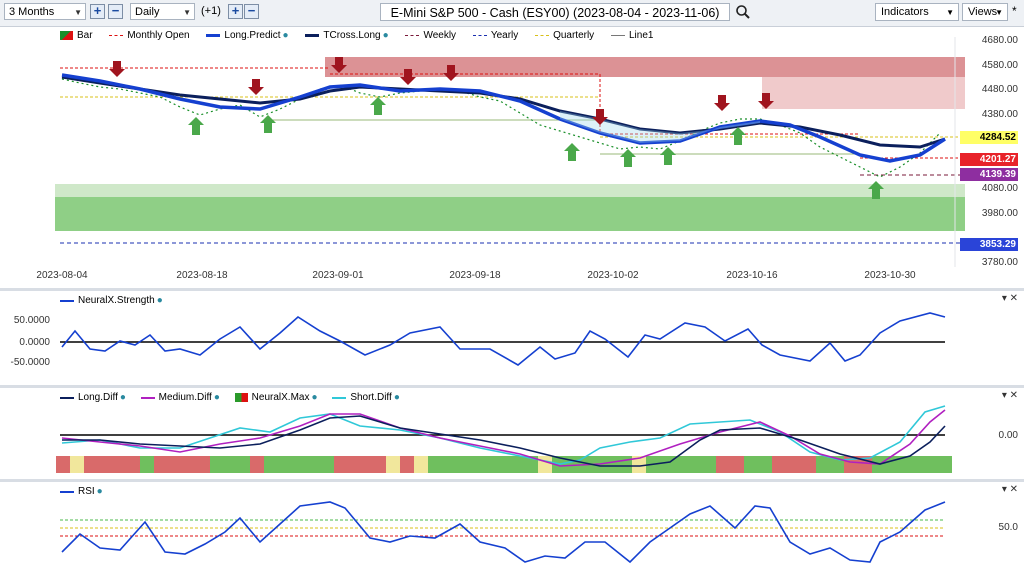 Image resolution: width=1024 pixels, height=578 pixels. I want to click on price-tick: 3780.00, so click(999, 262).